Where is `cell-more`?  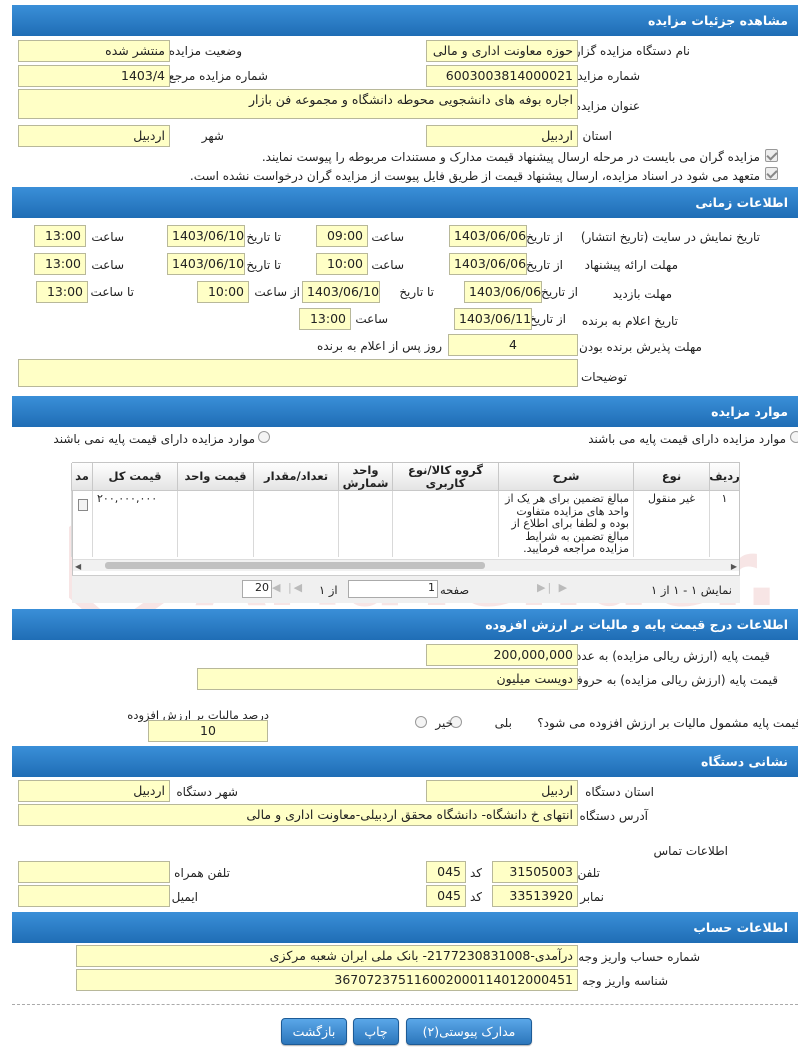 cell-more is located at coordinates (81, 524).